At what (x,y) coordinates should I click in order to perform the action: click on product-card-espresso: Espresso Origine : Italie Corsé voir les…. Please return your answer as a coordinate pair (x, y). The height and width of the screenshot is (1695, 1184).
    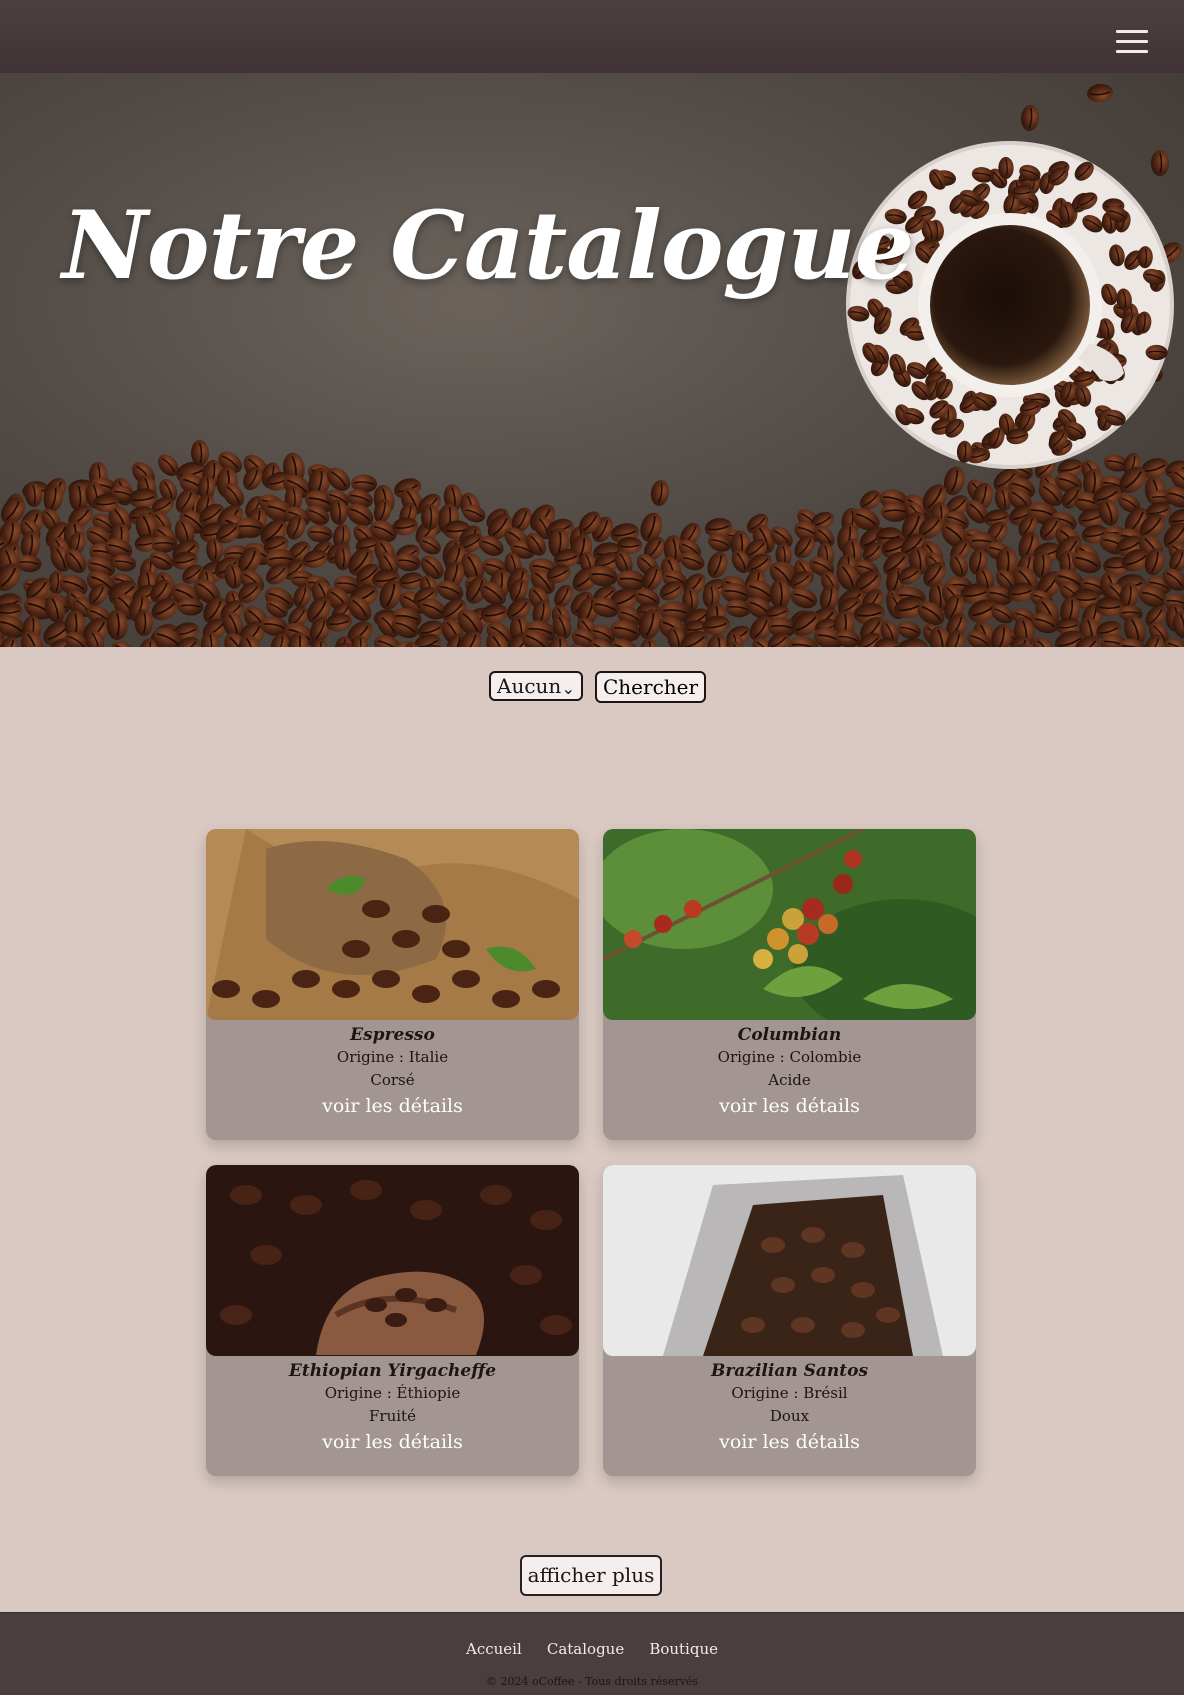
    Looking at the image, I should click on (392, 984).